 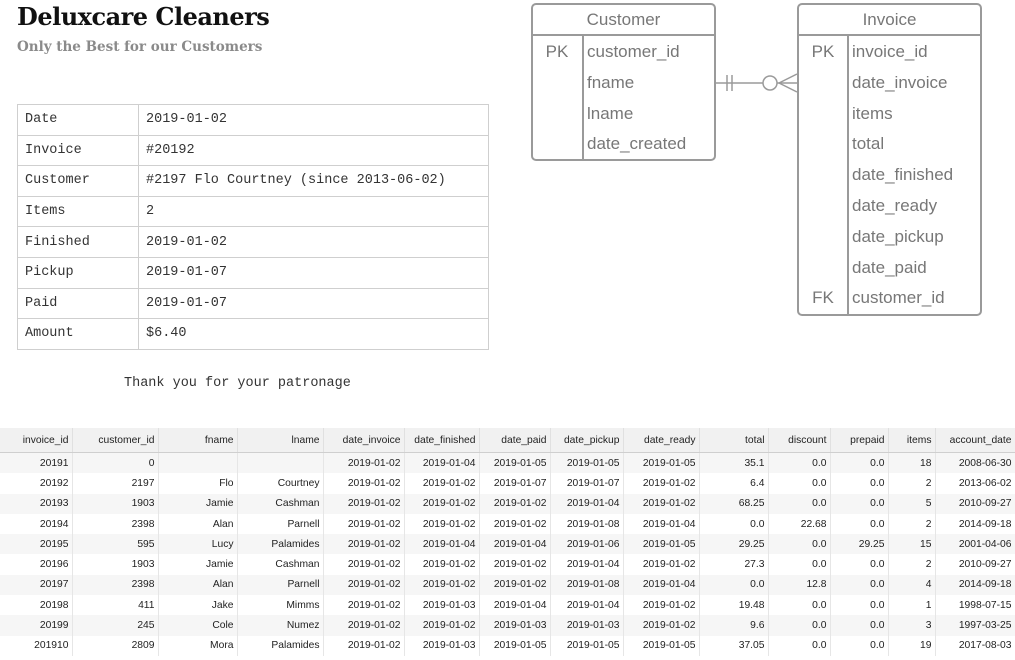 What do you see at coordinates (587, 483) in the screenshot?
I see `table-cell-date-pickup: 2019-01-07` at bounding box center [587, 483].